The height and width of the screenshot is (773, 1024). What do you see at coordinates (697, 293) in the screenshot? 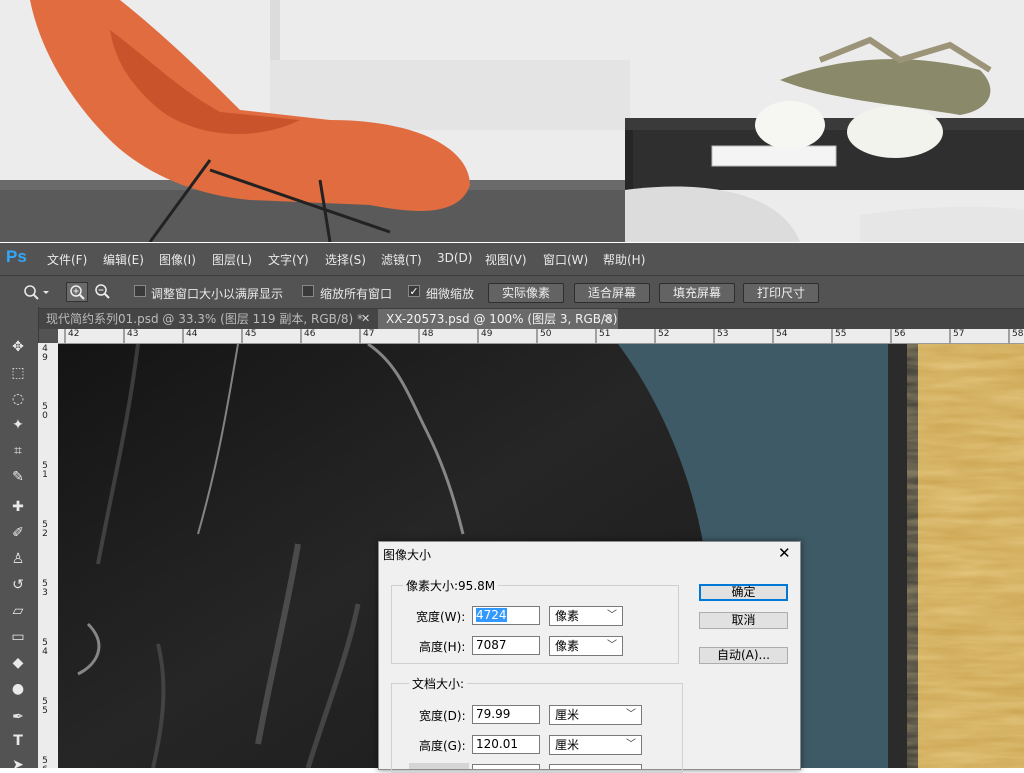
I see `fill-screen-button: 填充屏幕` at bounding box center [697, 293].